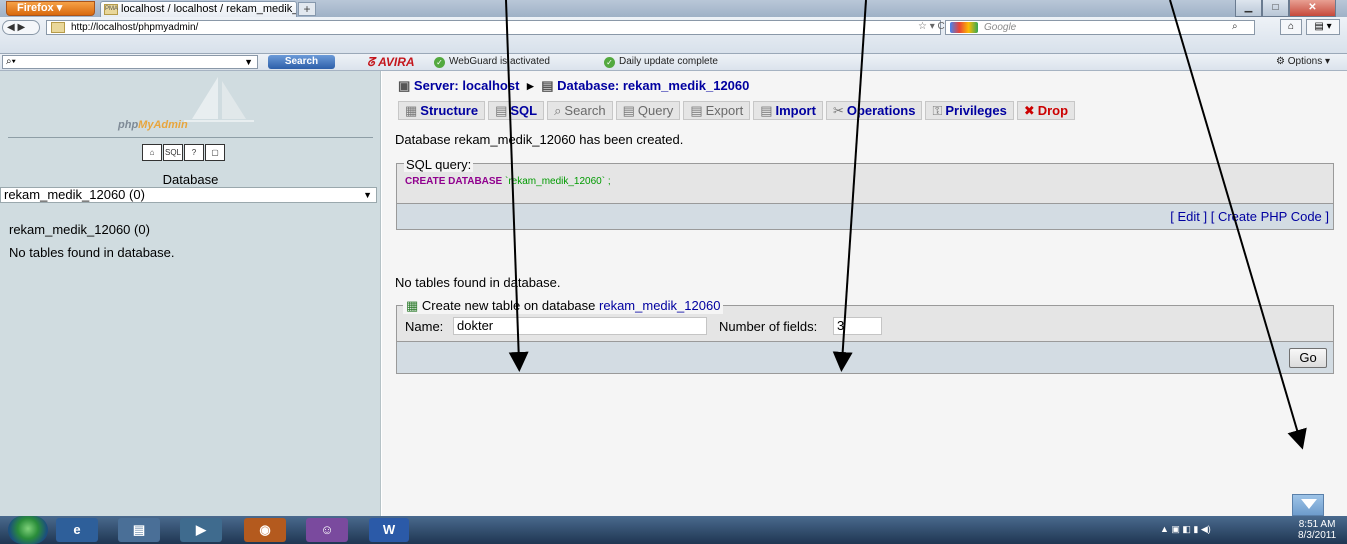 The image size is (1347, 544). I want to click on avira-options-menu: ⚙ Options ▾, so click(1303, 61).